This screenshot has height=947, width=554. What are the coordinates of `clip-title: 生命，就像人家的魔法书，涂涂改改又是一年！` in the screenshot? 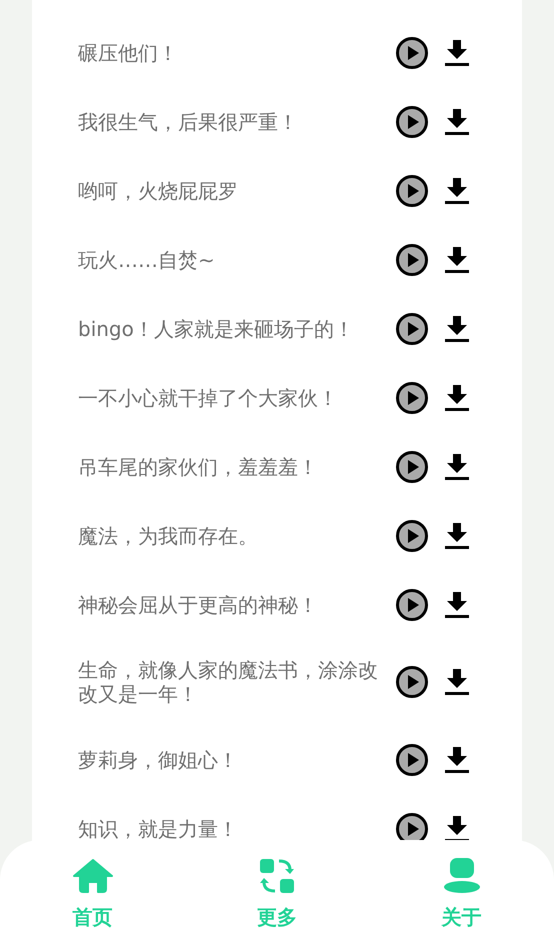 It's located at (228, 682).